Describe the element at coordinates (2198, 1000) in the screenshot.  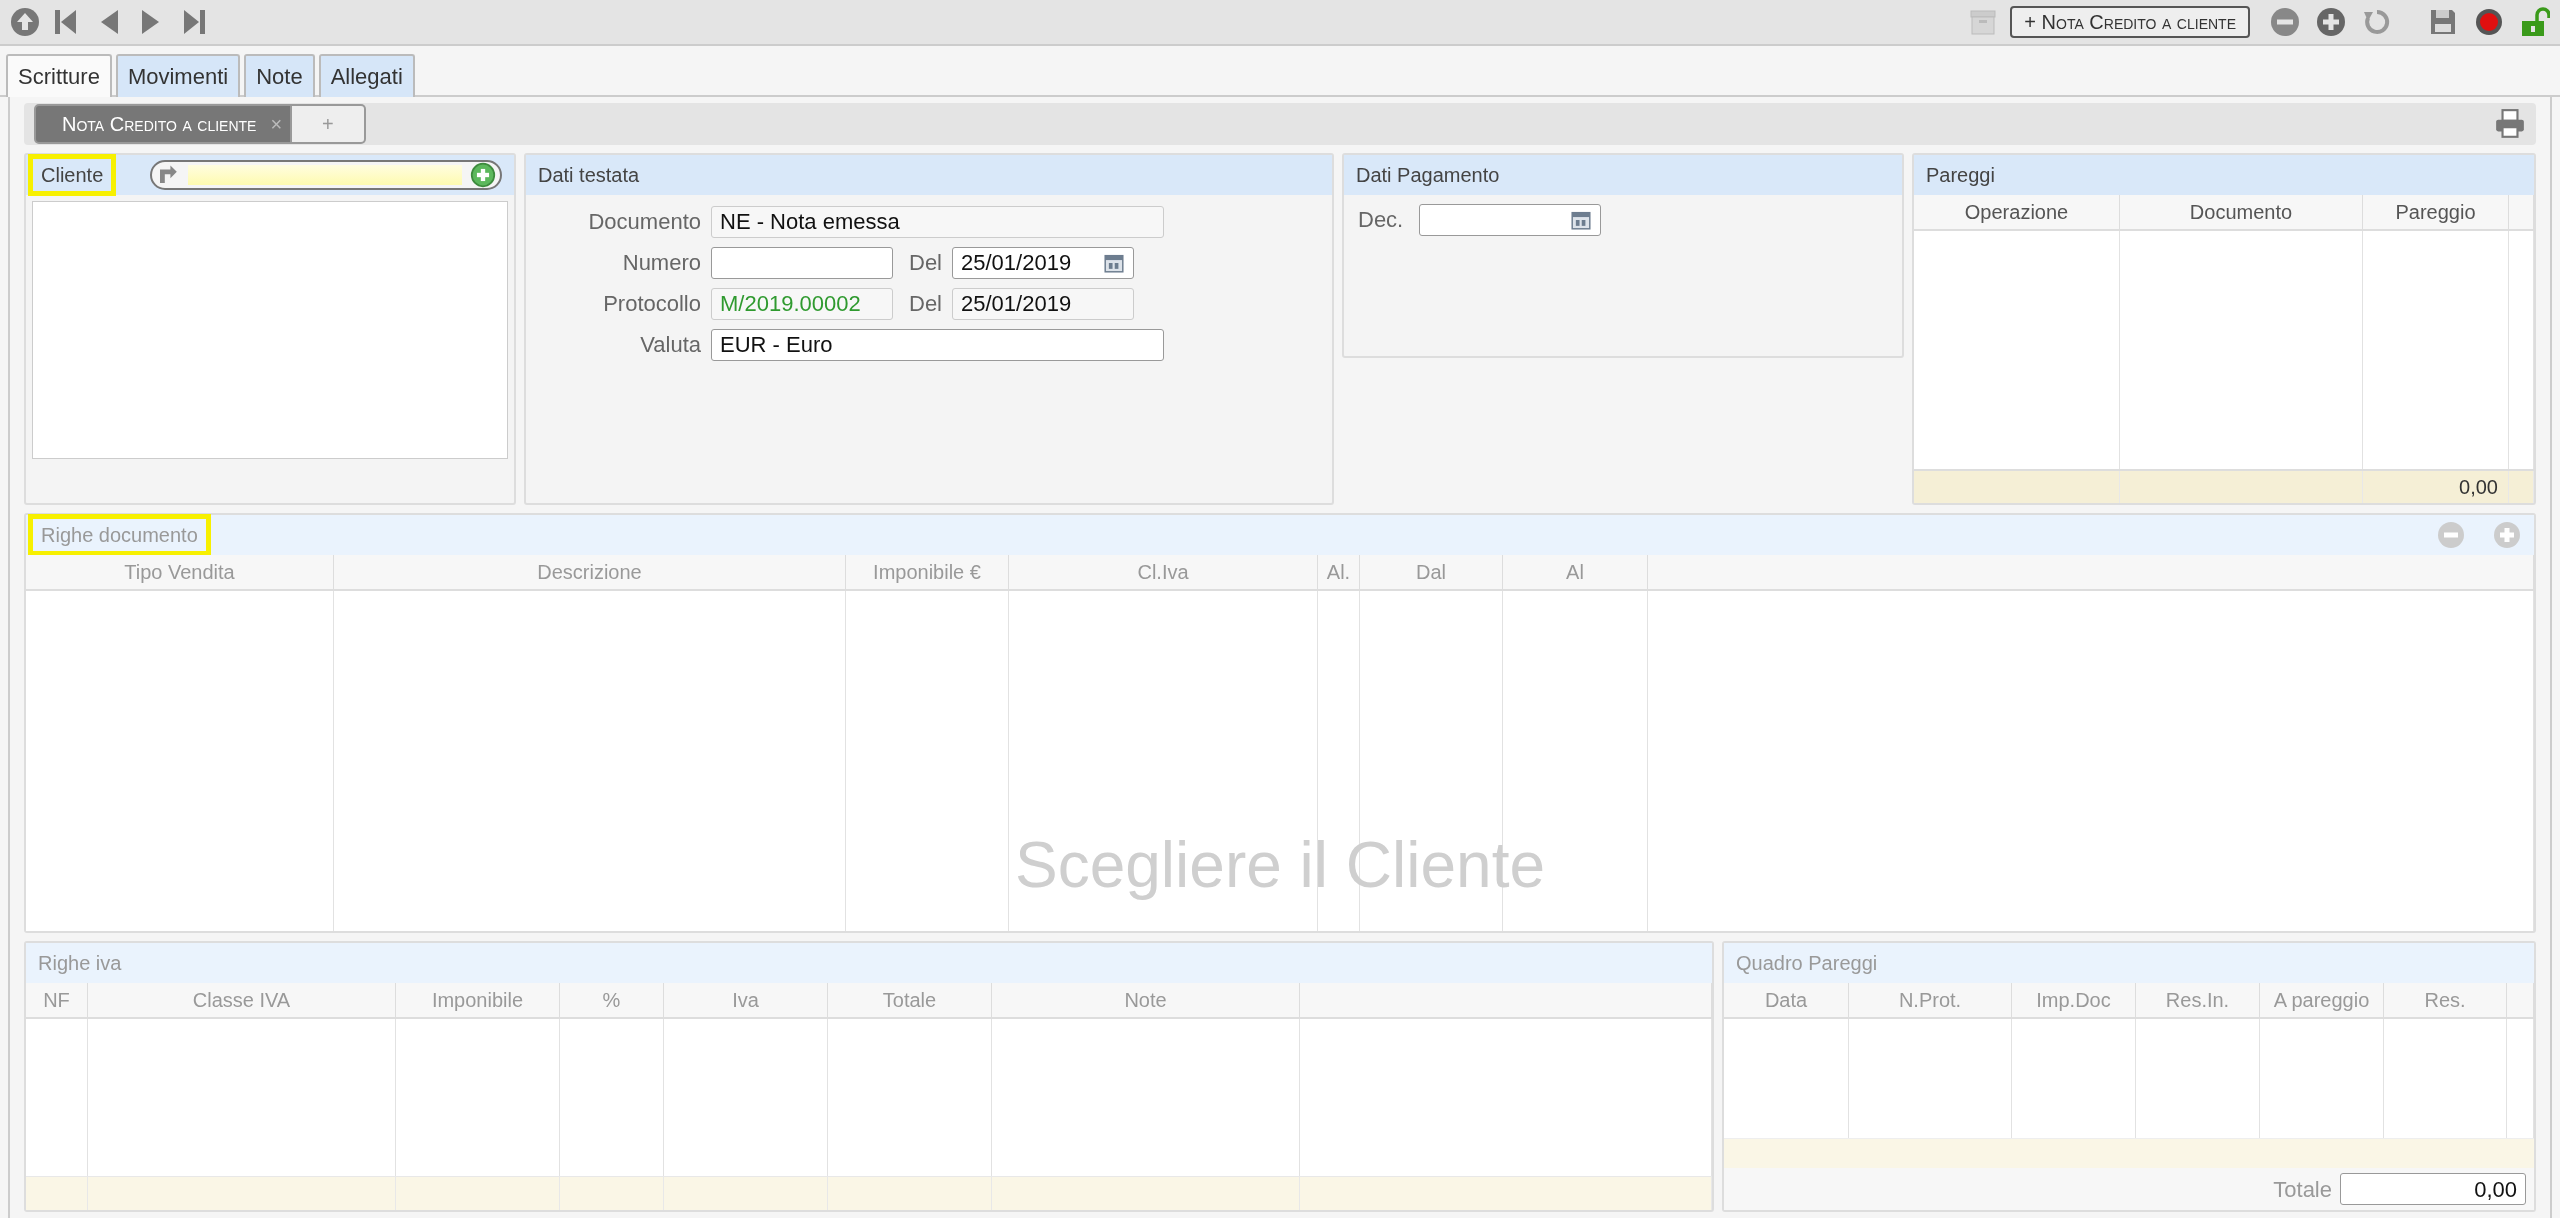
I see `column-header: Res.In.` at that location.